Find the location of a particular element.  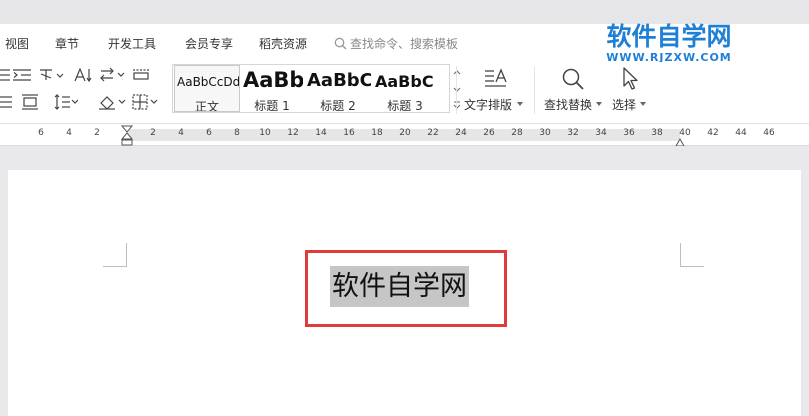

ruler-tick: 42 is located at coordinates (713, 133).